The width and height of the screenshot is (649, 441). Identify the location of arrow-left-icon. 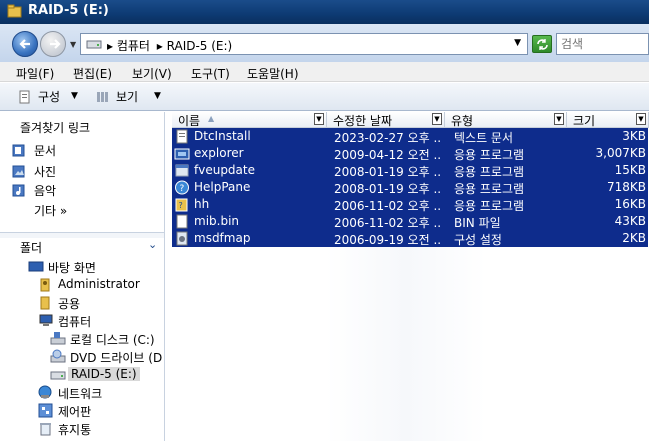
(24, 44).